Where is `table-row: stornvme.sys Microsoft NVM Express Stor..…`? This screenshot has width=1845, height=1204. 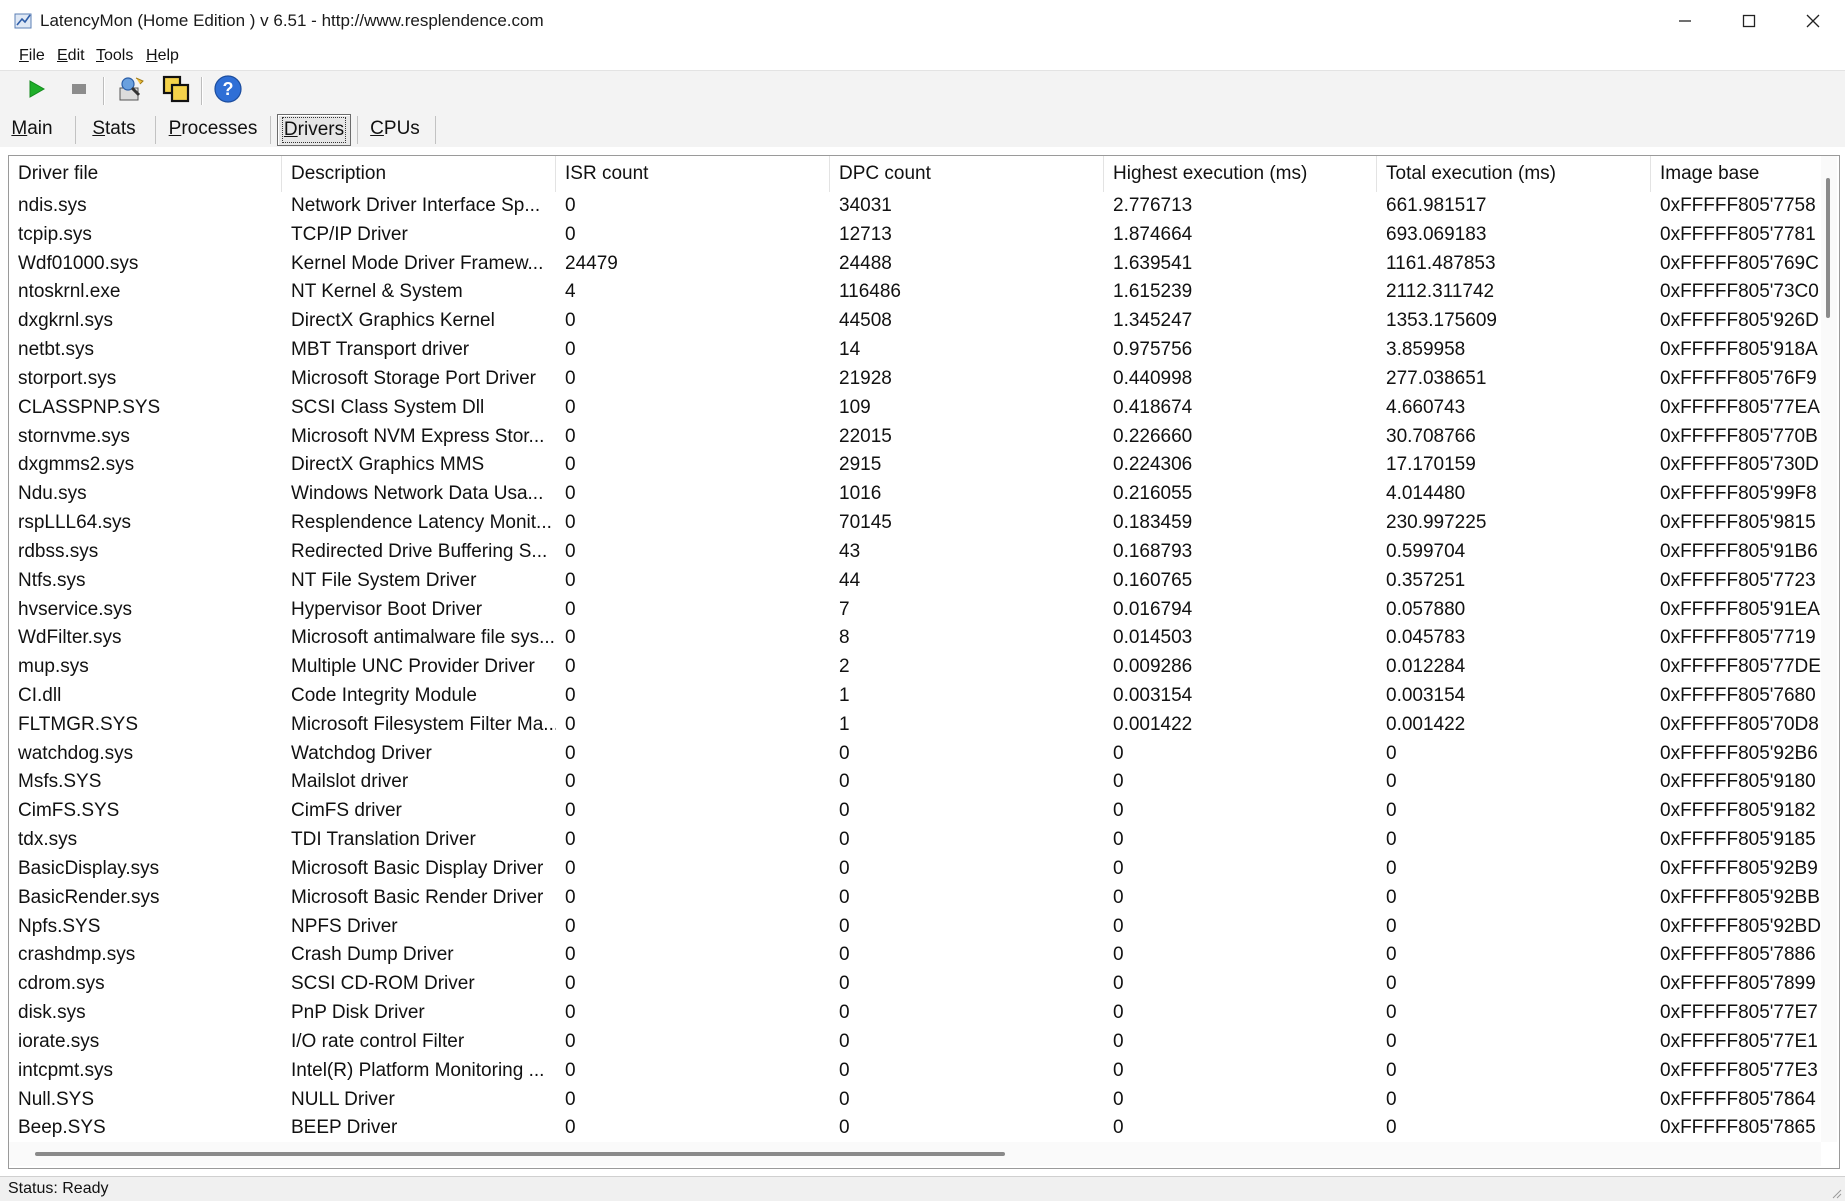 table-row: stornvme.sys Microsoft NVM Express Stor..… is located at coordinates (918, 437).